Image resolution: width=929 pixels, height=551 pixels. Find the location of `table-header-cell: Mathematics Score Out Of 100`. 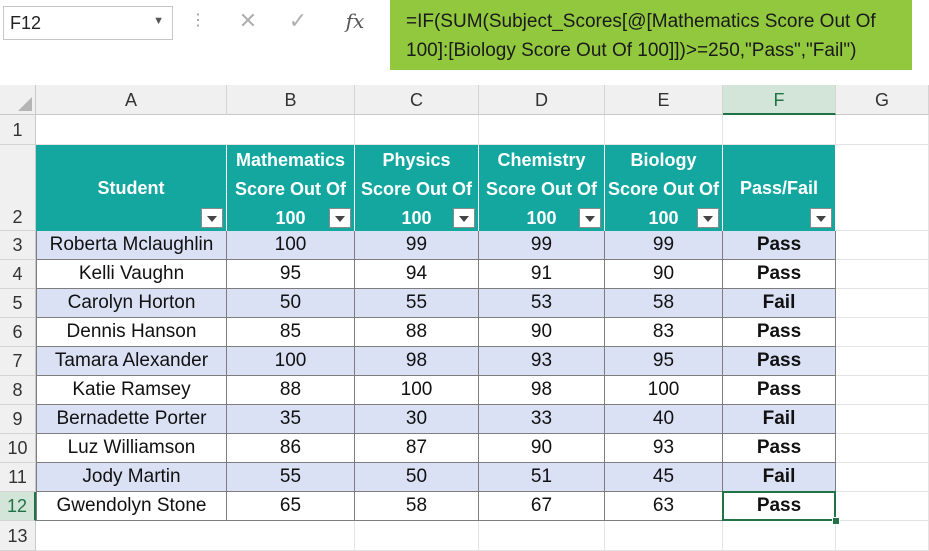

table-header-cell: Mathematics Score Out Of 100 is located at coordinates (291, 188).